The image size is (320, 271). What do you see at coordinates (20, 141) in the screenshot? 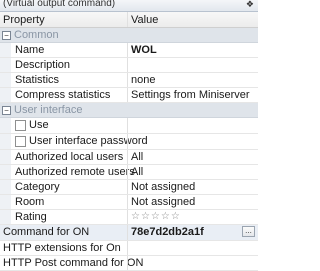
I see `ui-password-checkbox` at bounding box center [20, 141].